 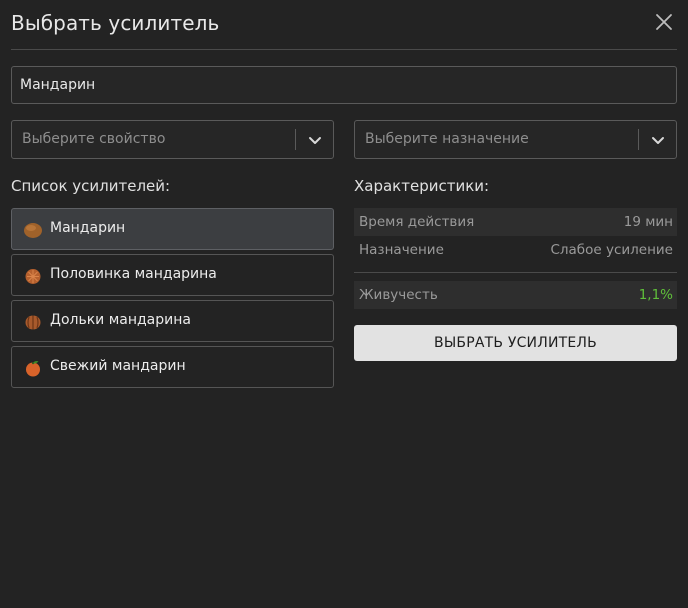 I want to click on stat-value: 19 мин, so click(x=648, y=222).